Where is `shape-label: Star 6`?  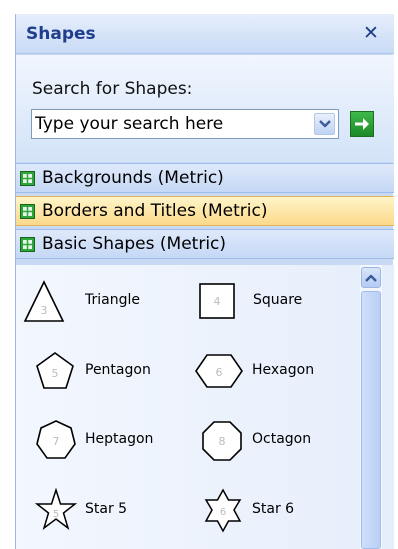 shape-label: Star 6 is located at coordinates (273, 509).